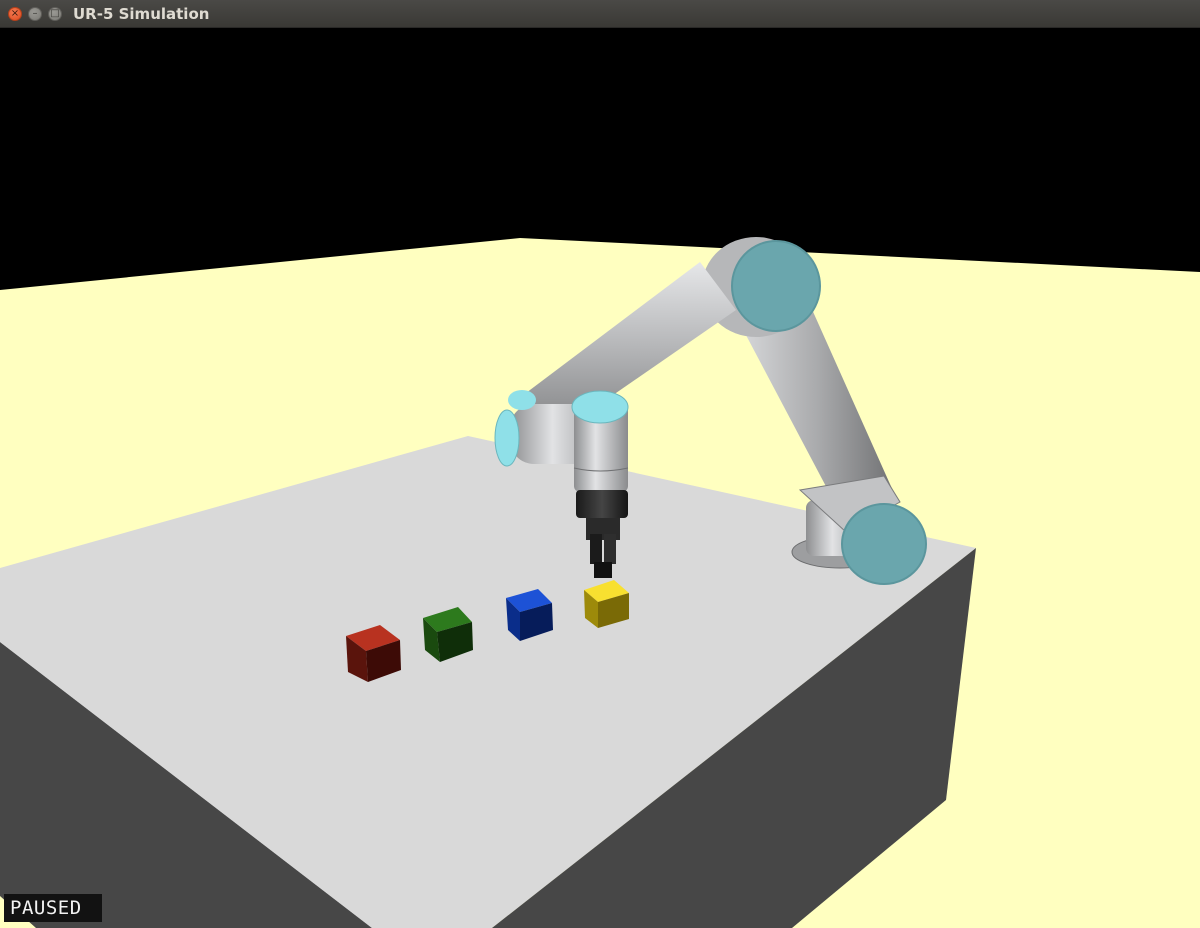 The image size is (1200, 928). I want to click on close-icon: ×, so click(15, 13).